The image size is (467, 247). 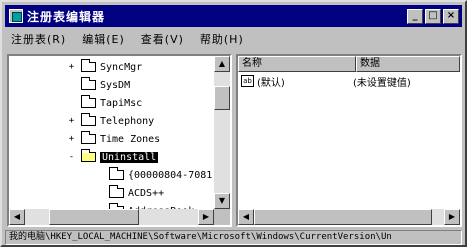 I want to click on list-horizontal-scrollbar: ◀ ▶, so click(x=349, y=217).